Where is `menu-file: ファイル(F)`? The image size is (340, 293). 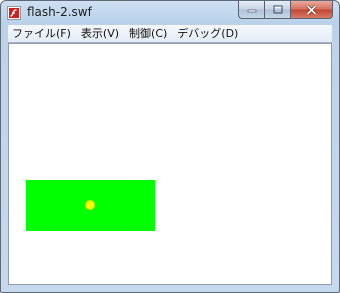
menu-file: ファイル(F) is located at coordinates (42, 33).